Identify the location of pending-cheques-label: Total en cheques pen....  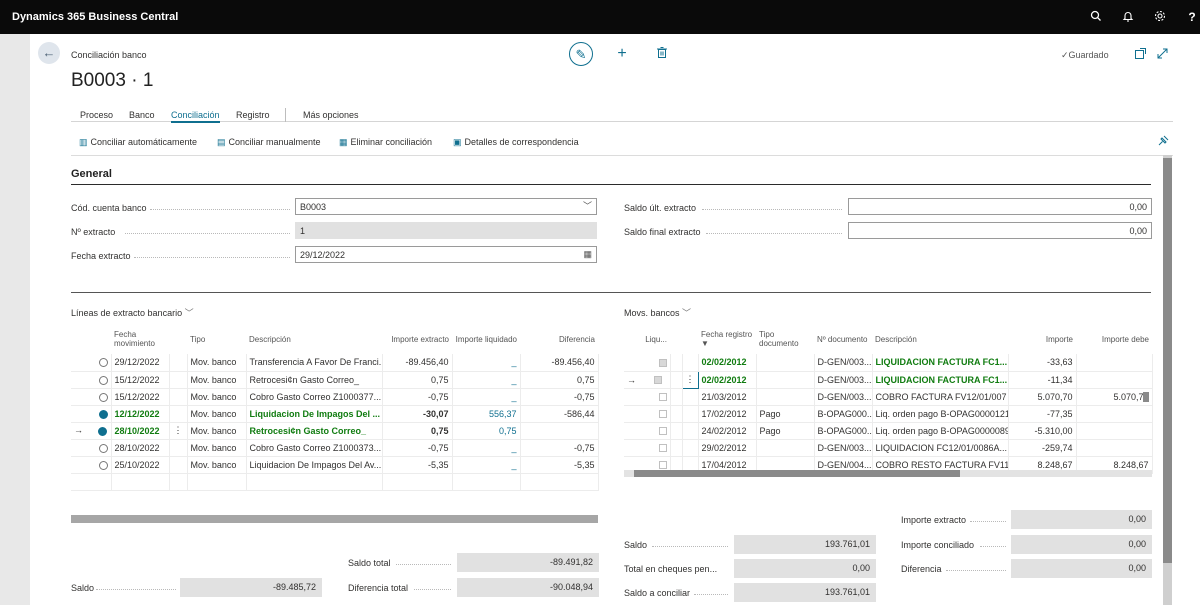
(671, 569).